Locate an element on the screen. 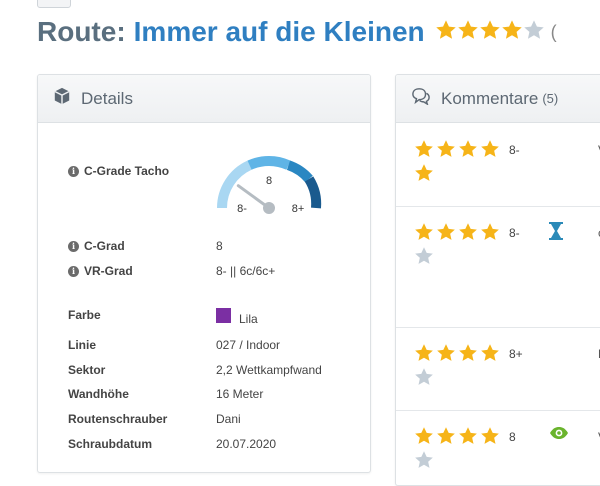  detail-value-routenschrauber: Dani is located at coordinates (228, 419).